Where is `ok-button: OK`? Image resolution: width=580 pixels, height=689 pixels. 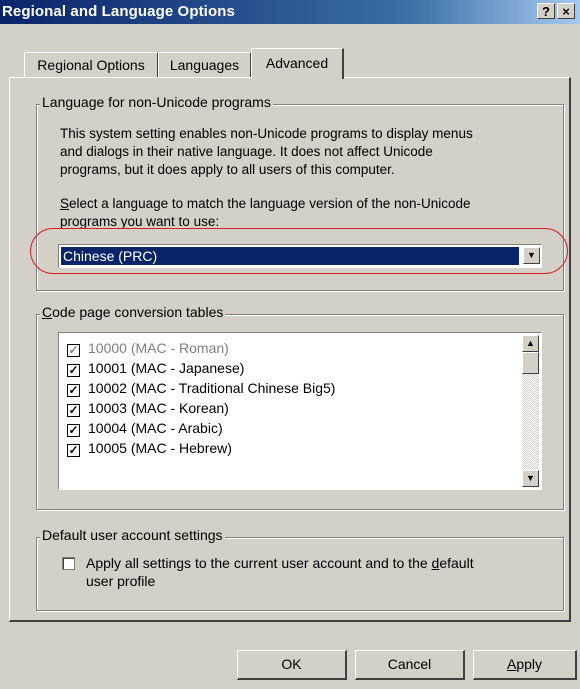
ok-button: OK is located at coordinates (292, 665).